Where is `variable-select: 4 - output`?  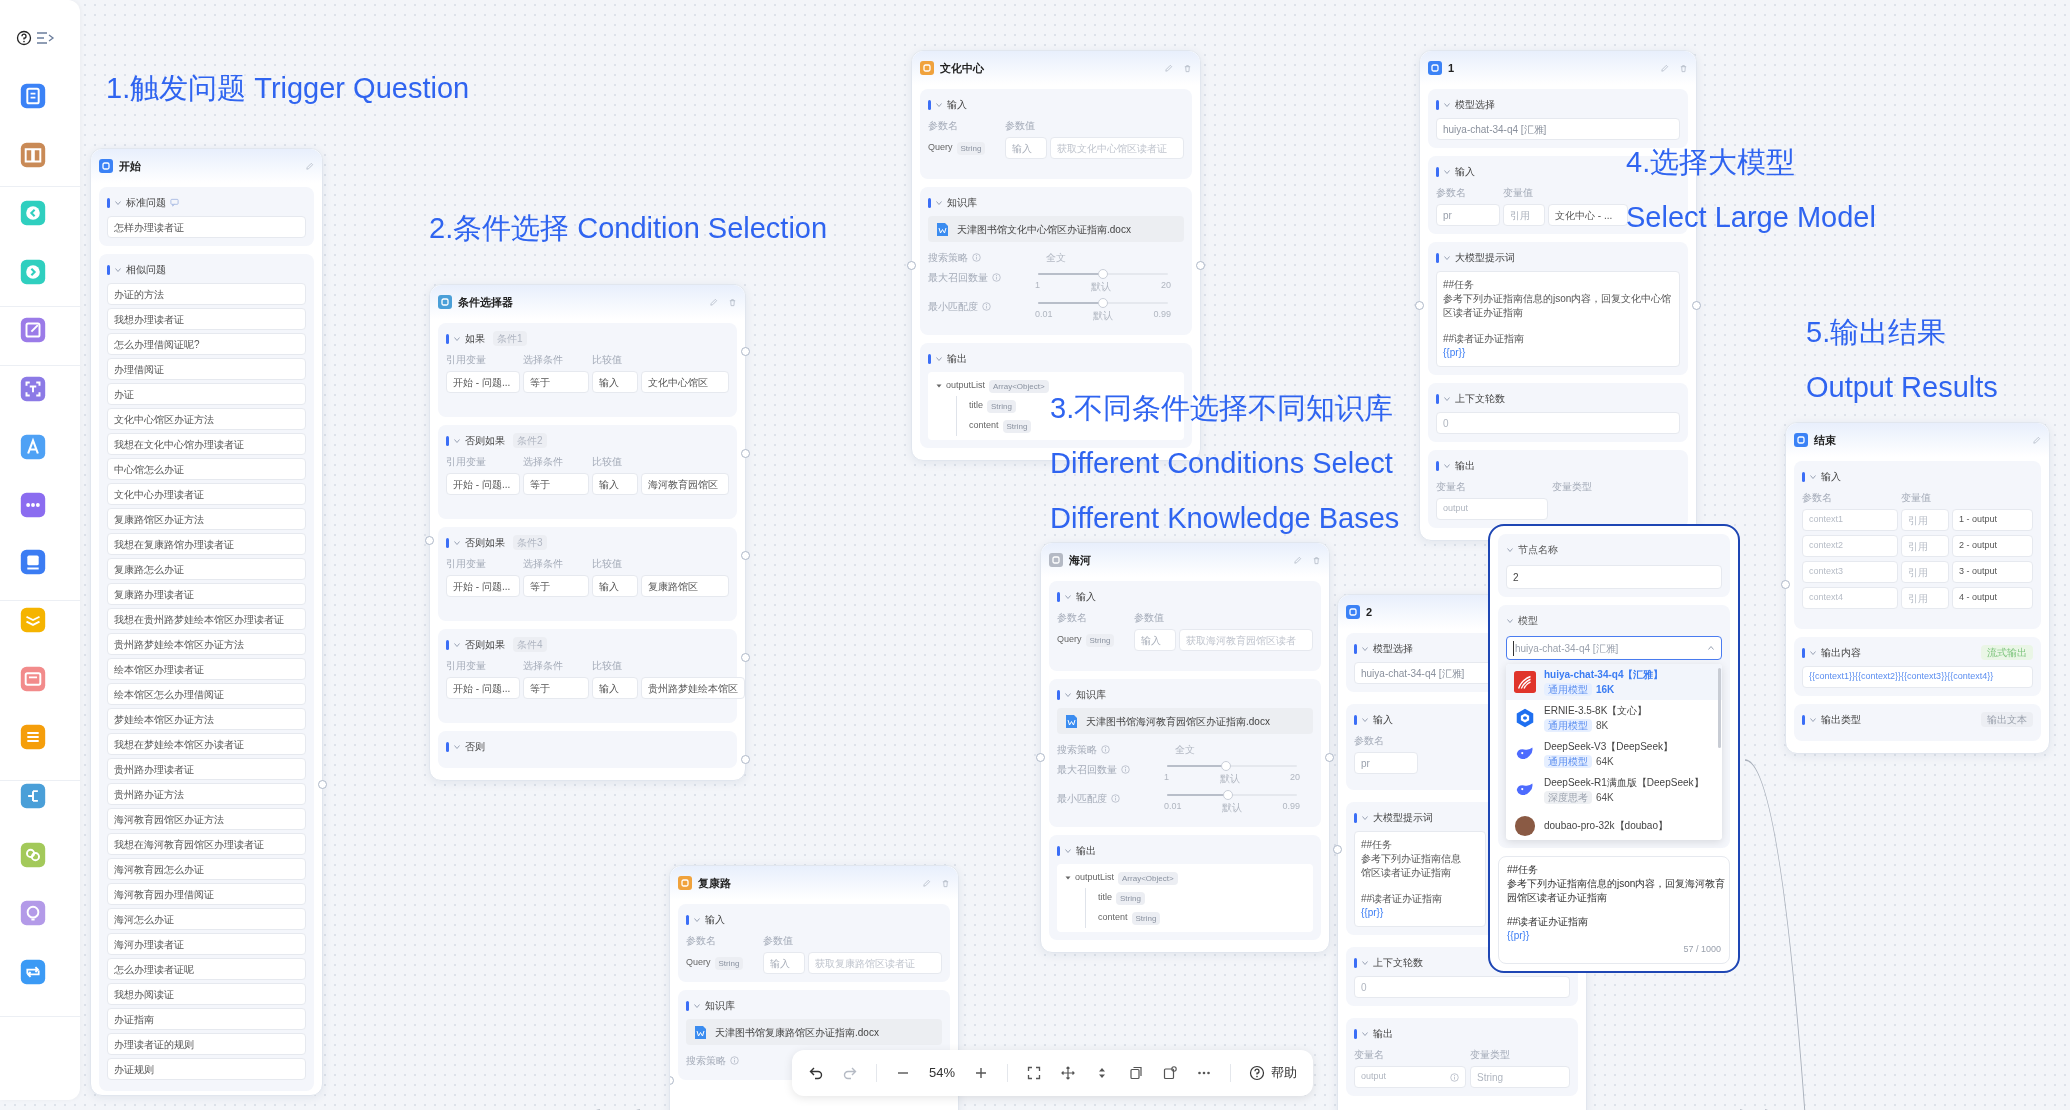 variable-select: 4 - output is located at coordinates (1992, 598).